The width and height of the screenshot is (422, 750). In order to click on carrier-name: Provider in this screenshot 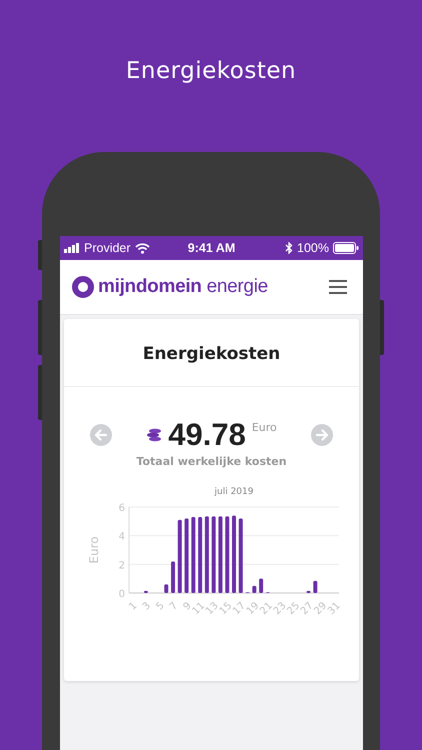, I will do `click(107, 248)`.